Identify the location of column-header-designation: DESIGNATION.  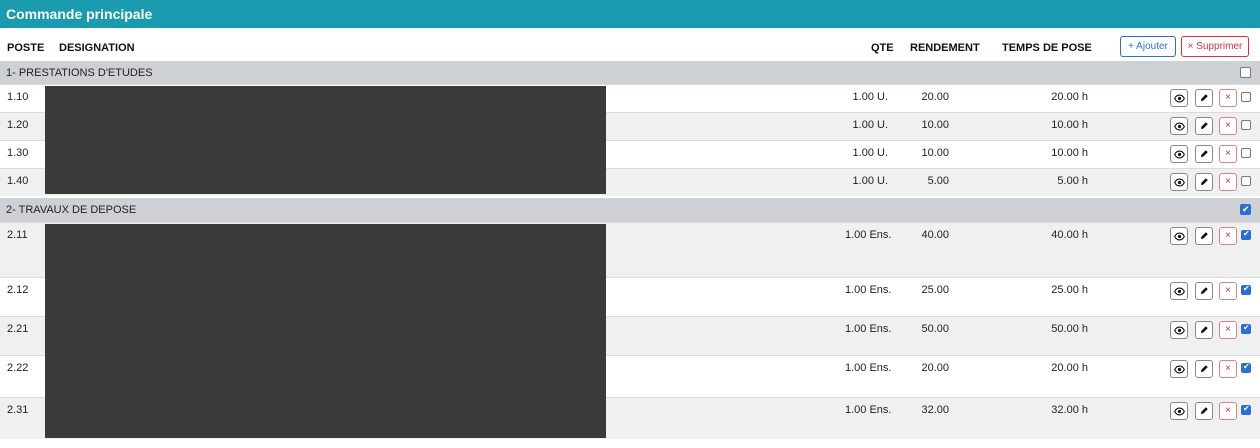
(97, 48).